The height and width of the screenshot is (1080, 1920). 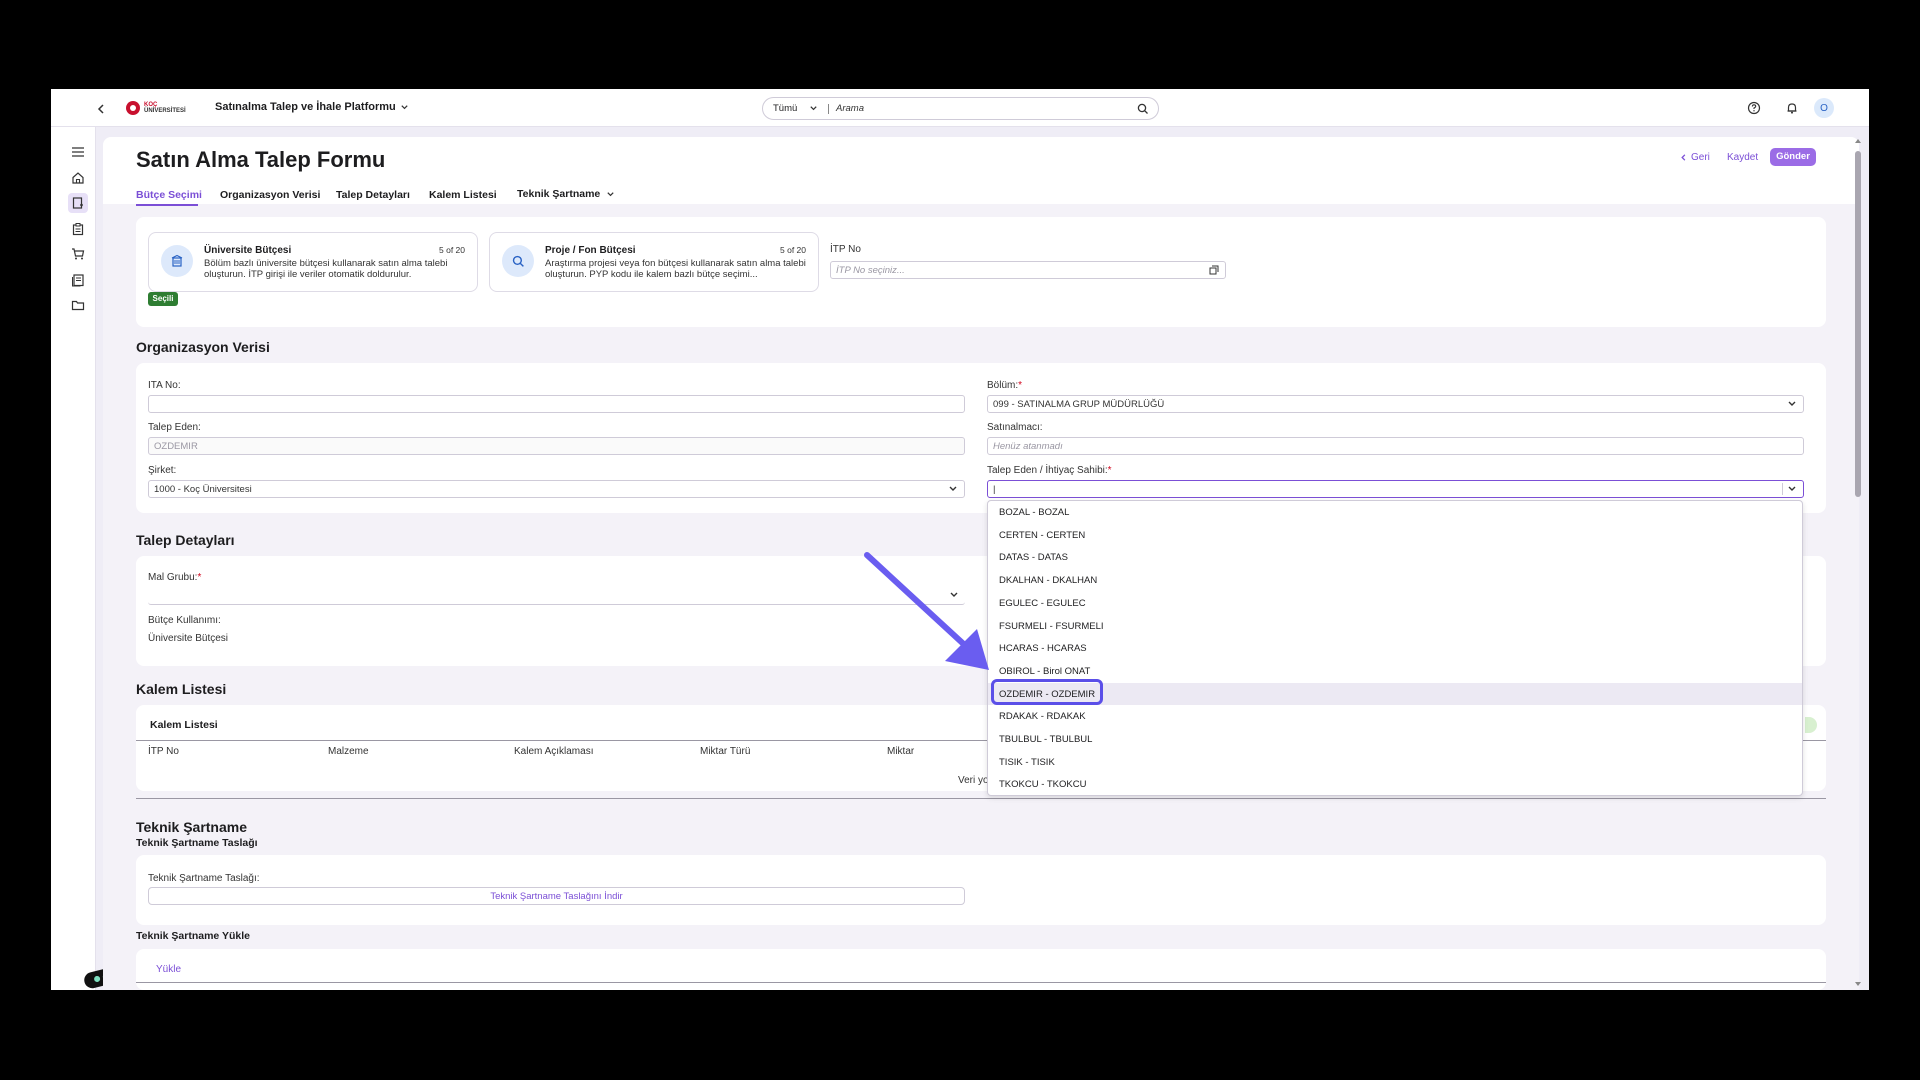 I want to click on home-icon, so click(x=78, y=178).